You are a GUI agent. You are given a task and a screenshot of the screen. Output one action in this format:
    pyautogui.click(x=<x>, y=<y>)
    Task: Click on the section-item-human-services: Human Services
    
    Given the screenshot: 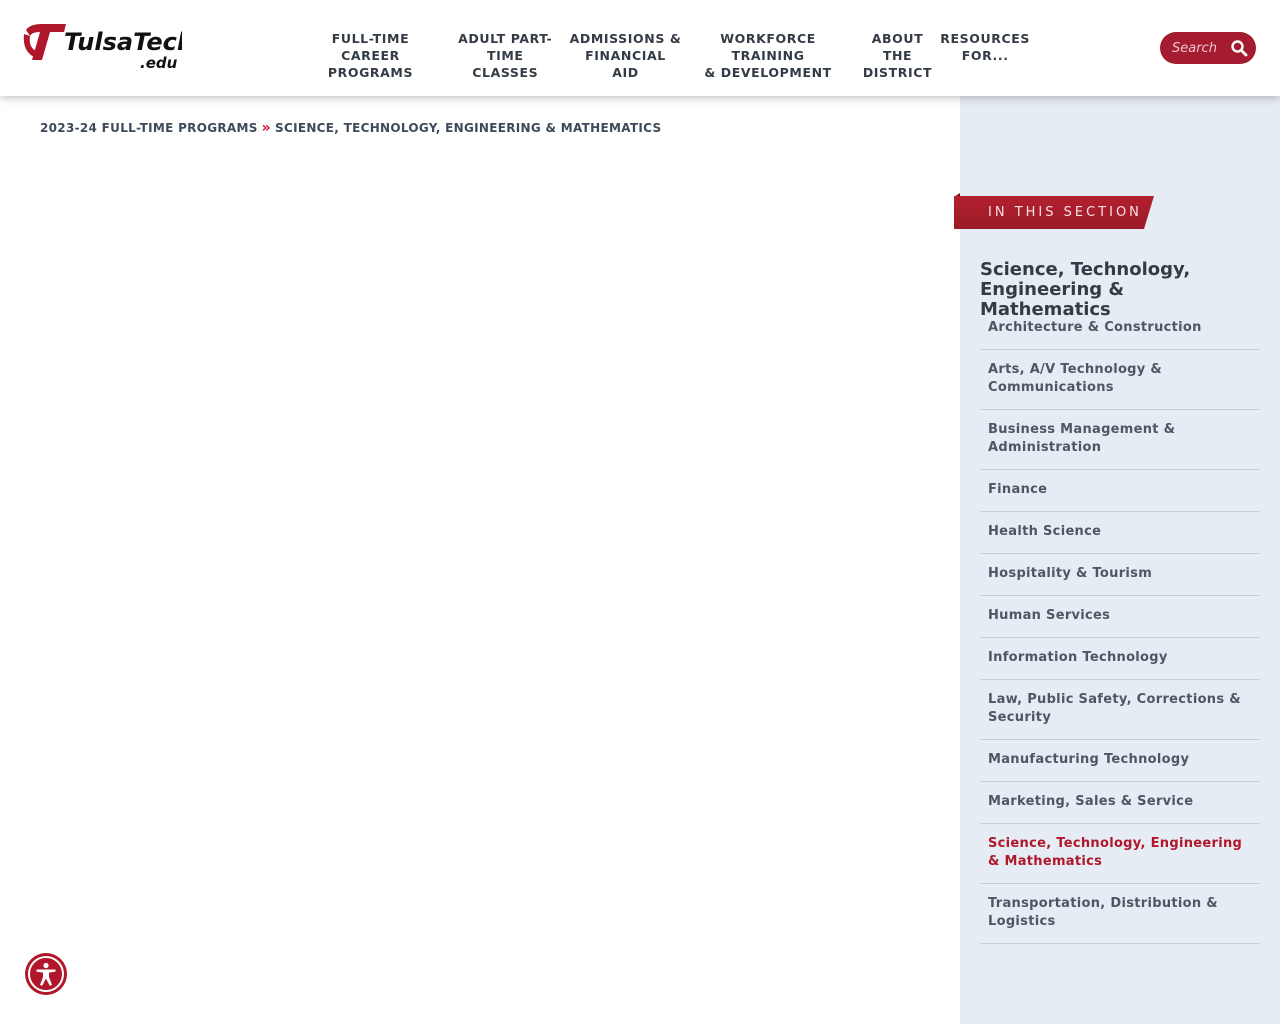 What is the action you would take?
    pyautogui.click(x=1120, y=617)
    